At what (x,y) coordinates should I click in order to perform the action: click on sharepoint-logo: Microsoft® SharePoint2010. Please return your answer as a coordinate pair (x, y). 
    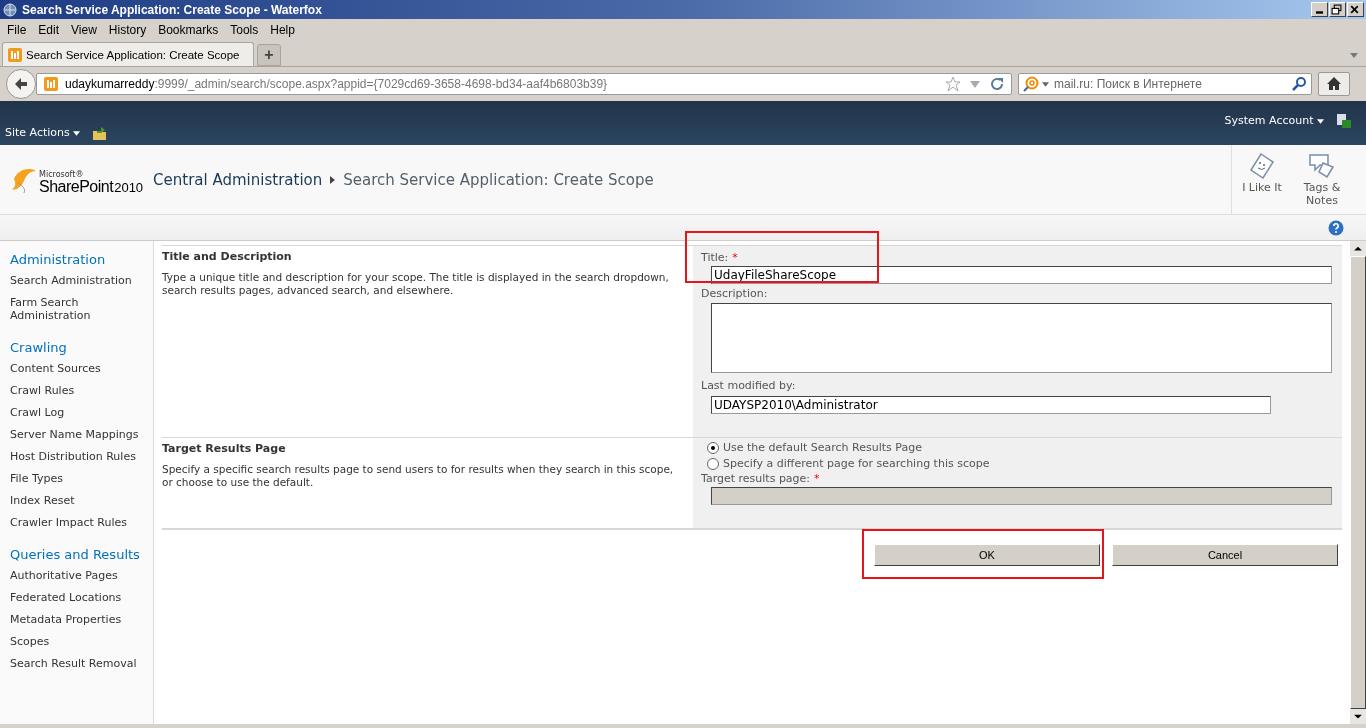
    Looking at the image, I should click on (77, 179).